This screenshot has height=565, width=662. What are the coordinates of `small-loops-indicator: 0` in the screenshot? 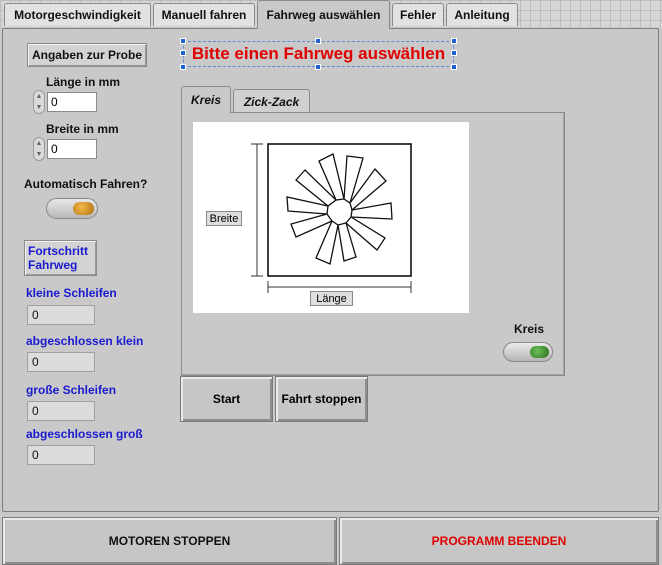 It's located at (61, 315).